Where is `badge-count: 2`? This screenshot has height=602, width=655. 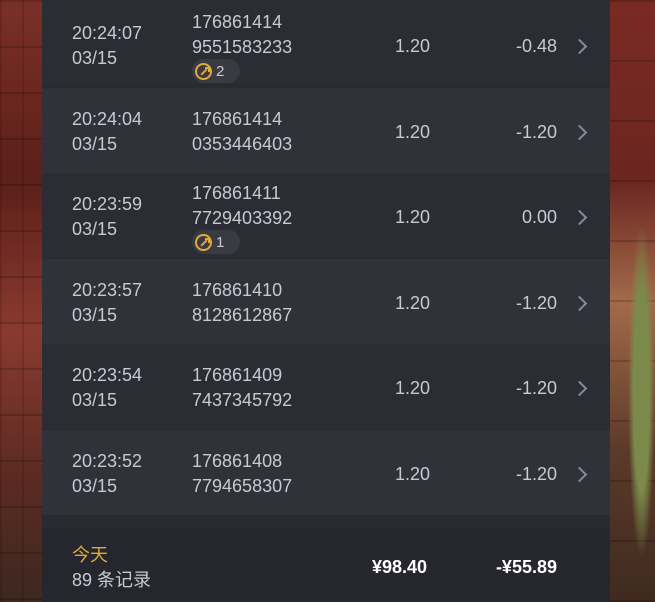 badge-count: 2 is located at coordinates (220, 71).